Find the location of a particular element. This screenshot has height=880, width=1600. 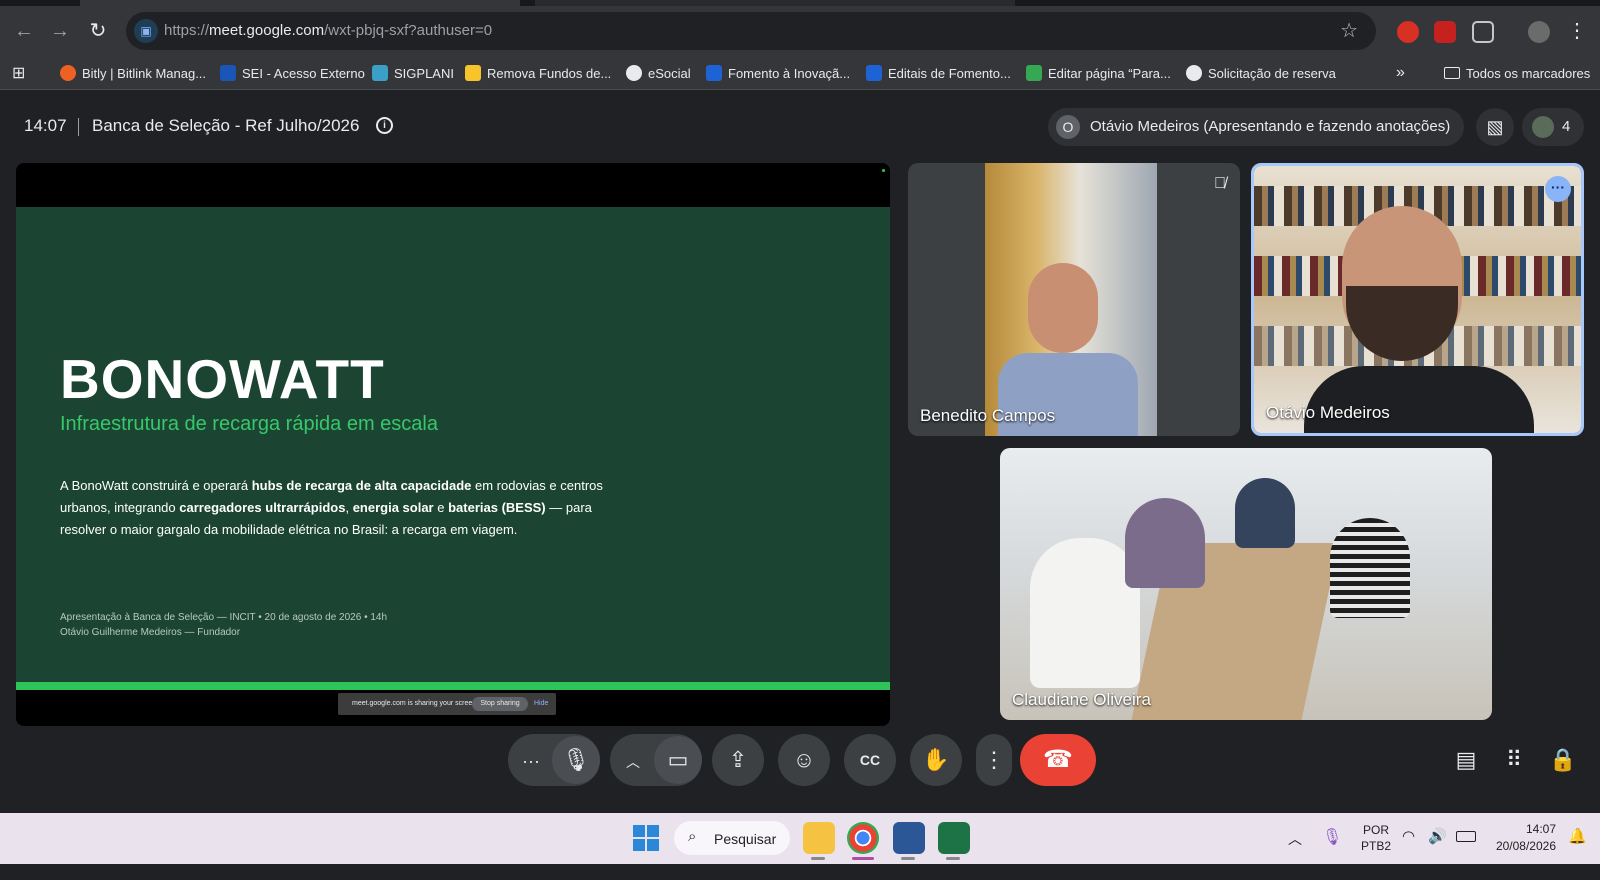

file-explorer-icon is located at coordinates (819, 838).